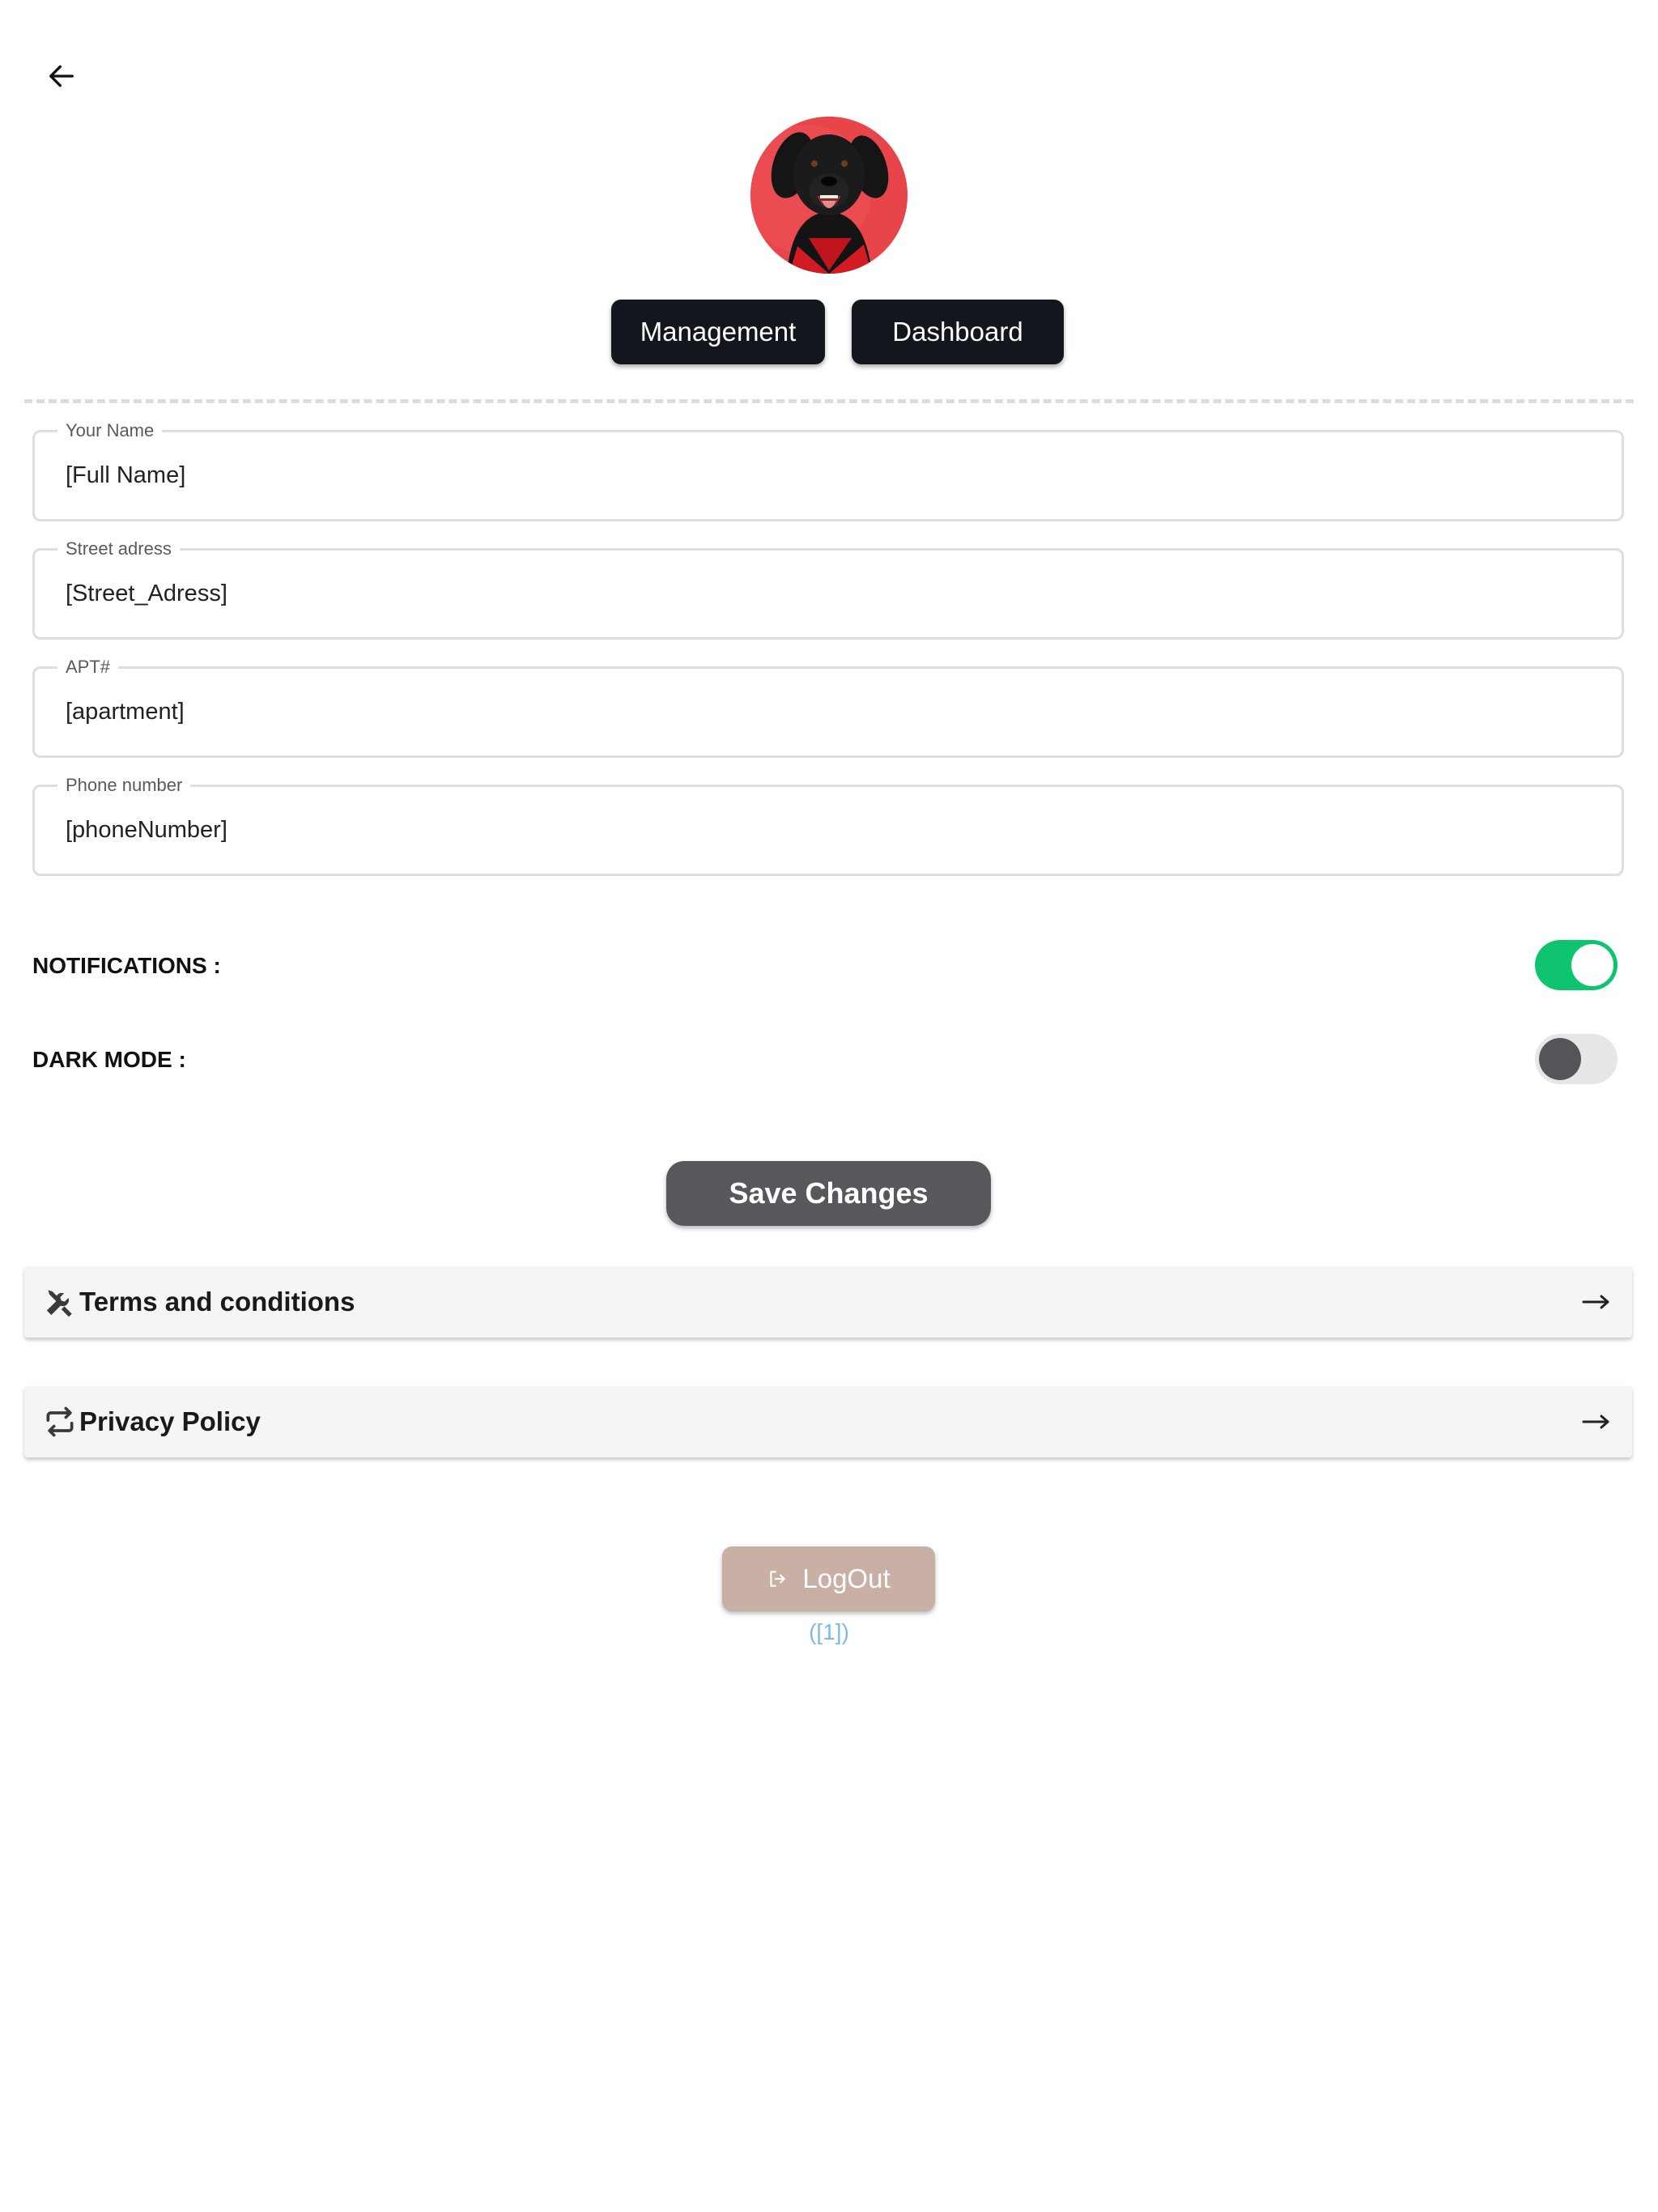  Describe the element at coordinates (126, 966) in the screenshot. I see `notifications-label: NOTIFICATIONS :` at that location.